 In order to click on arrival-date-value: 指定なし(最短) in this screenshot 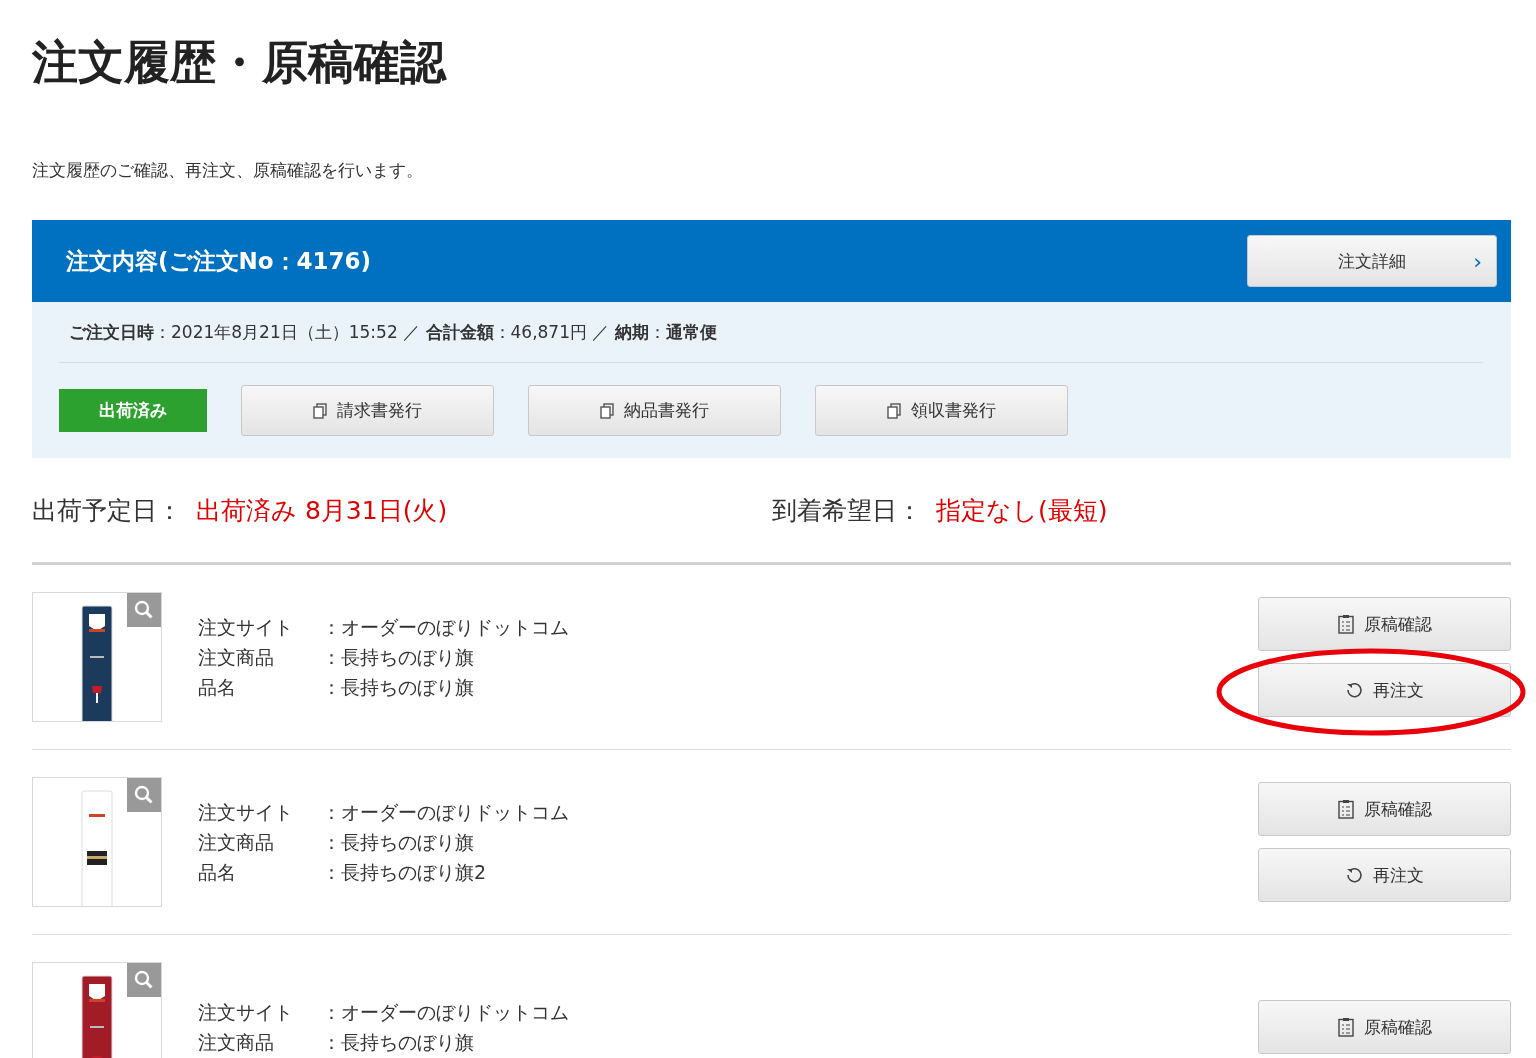, I will do `click(1022, 510)`.